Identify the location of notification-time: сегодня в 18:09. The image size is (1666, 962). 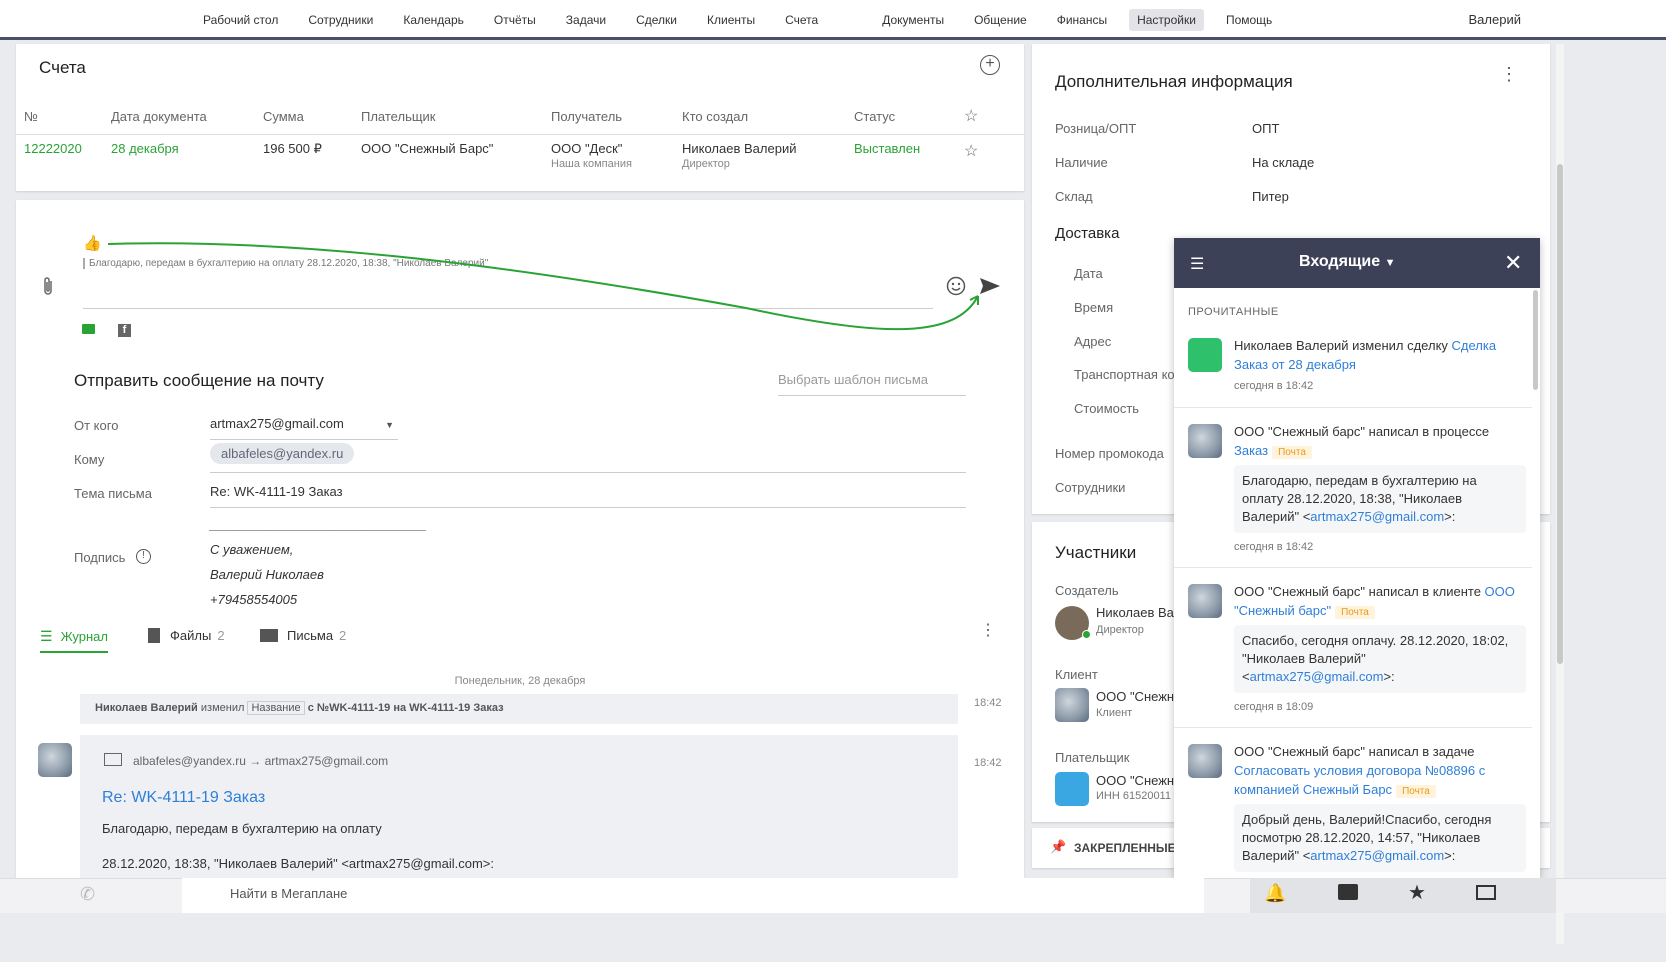
(1274, 707).